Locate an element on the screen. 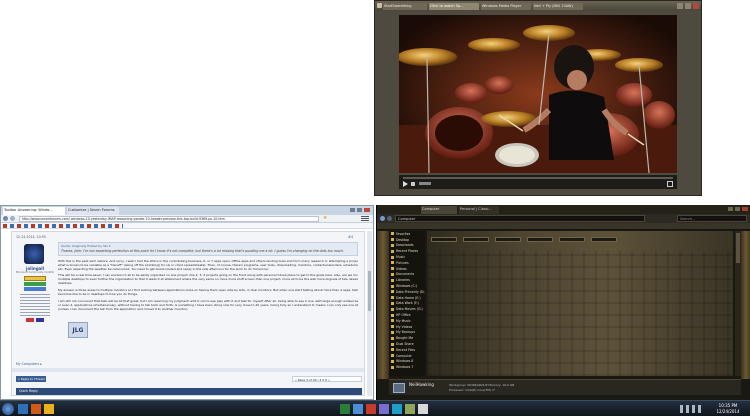 This screenshot has height=416, width=750. explorer-address-field: Computer is located at coordinates (520, 218).